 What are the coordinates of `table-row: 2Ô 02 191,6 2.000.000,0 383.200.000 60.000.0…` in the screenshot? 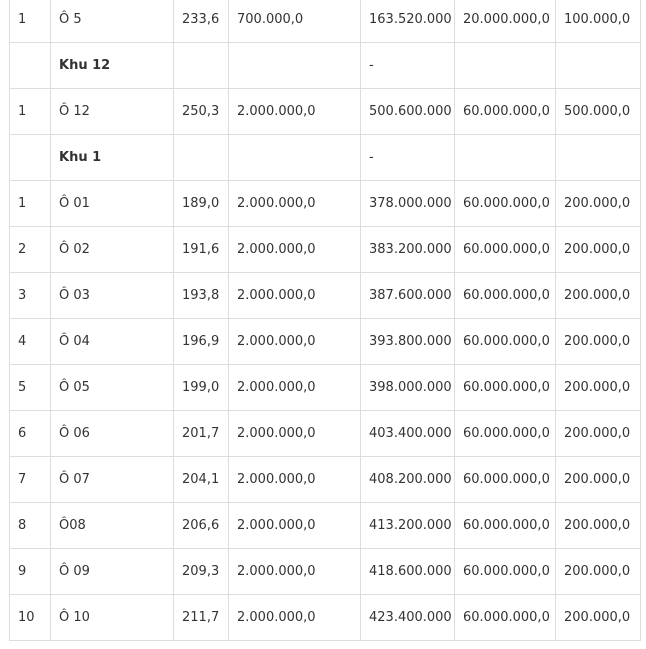 It's located at (325, 249).